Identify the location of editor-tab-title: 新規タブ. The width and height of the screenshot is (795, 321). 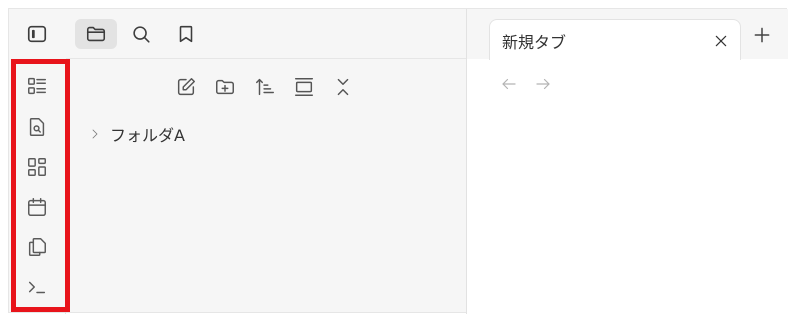
(534, 42).